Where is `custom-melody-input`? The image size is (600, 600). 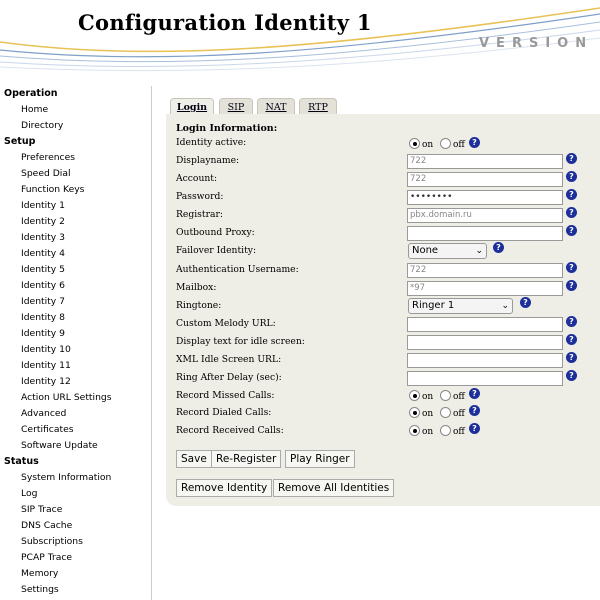 custom-melody-input is located at coordinates (485, 324).